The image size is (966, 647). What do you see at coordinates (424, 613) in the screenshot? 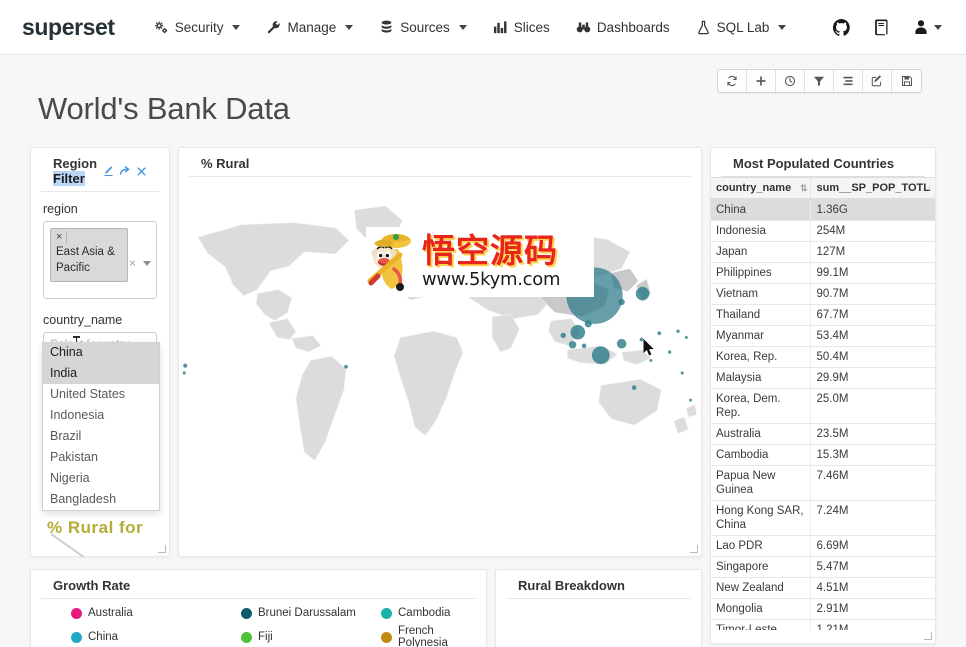
I see `legend-label: Cambodia` at bounding box center [424, 613].